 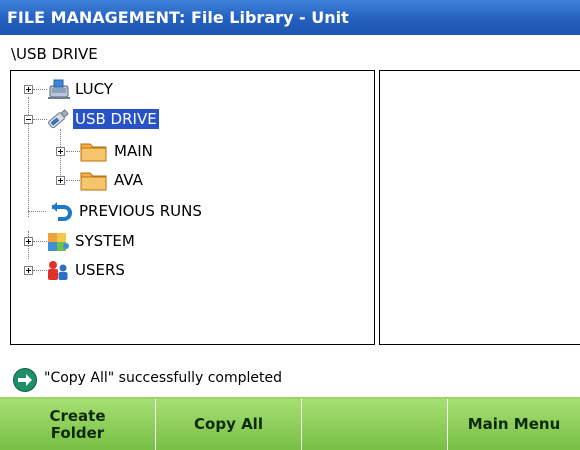 I want to click on tree-item-label: USB DRIVE, so click(x=116, y=119).